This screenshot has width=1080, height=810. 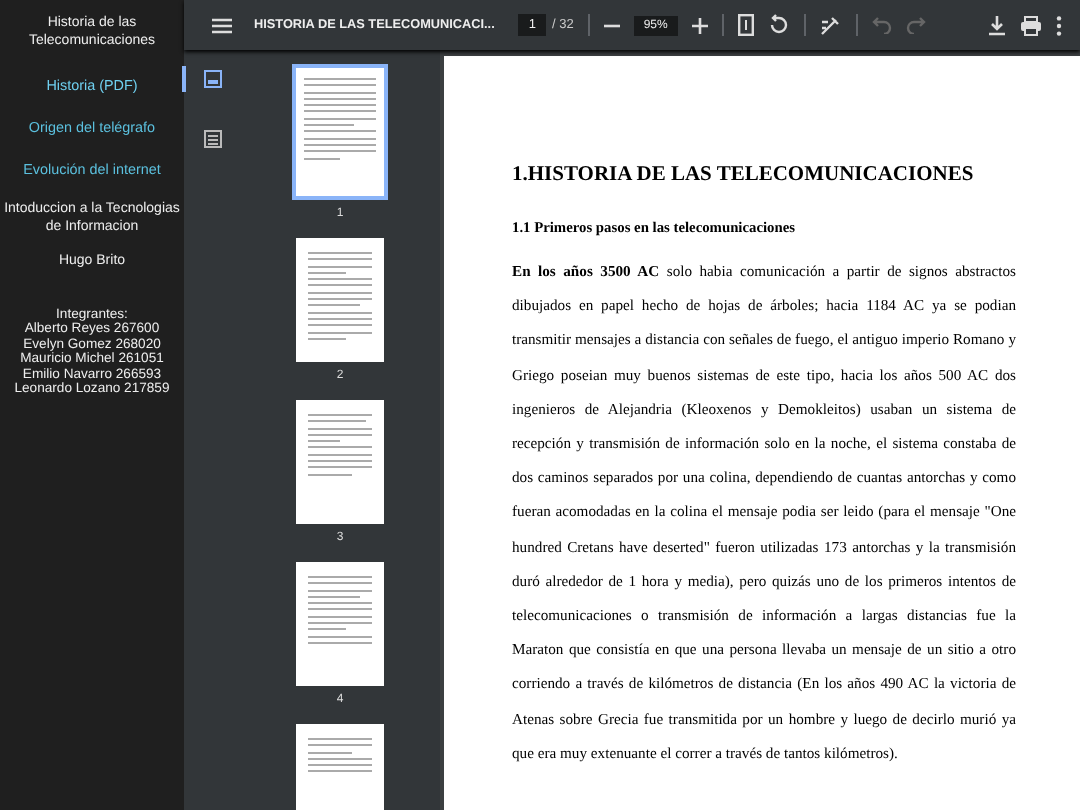 I want to click on outline-icon, so click(x=212, y=139).